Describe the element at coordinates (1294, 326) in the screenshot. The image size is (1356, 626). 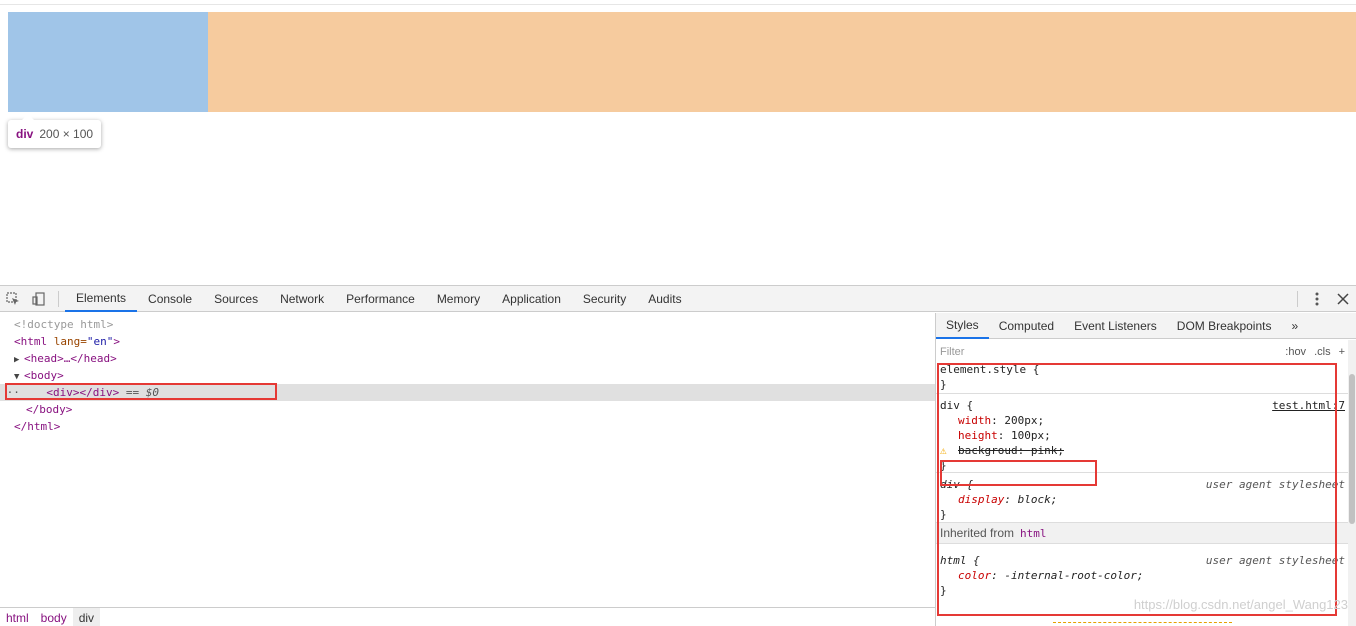
I see `tab-overflow-chevron: »` at that location.